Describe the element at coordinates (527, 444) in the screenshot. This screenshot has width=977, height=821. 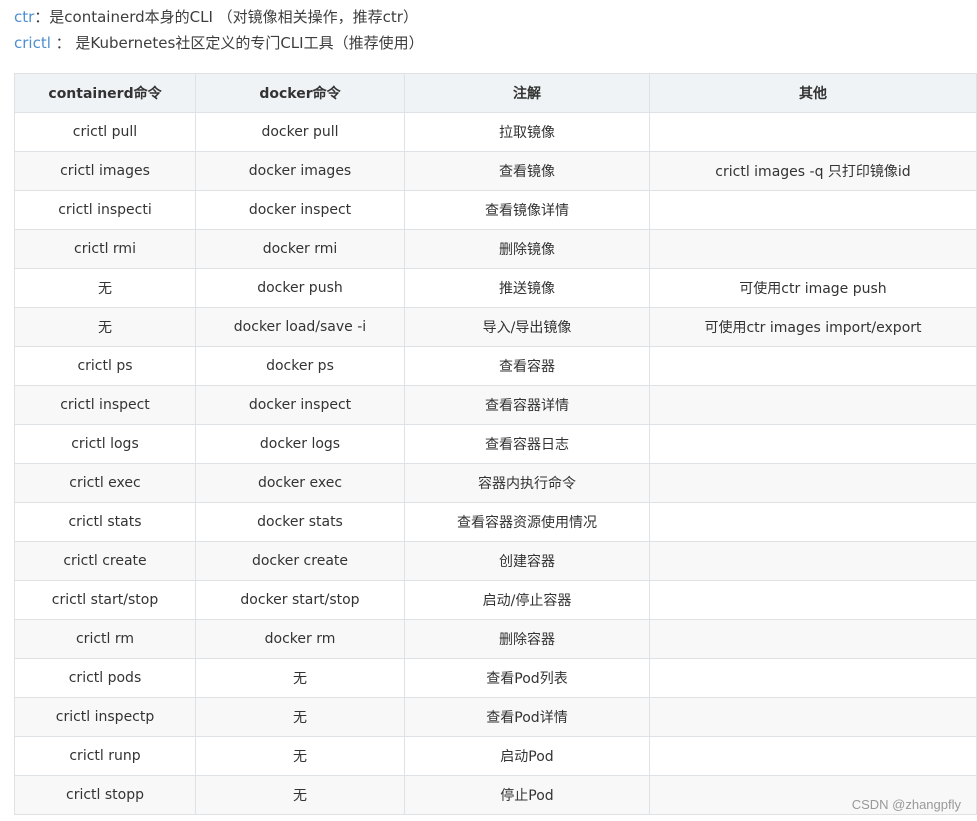
I see `cell-note: 查看容器日志` at that location.